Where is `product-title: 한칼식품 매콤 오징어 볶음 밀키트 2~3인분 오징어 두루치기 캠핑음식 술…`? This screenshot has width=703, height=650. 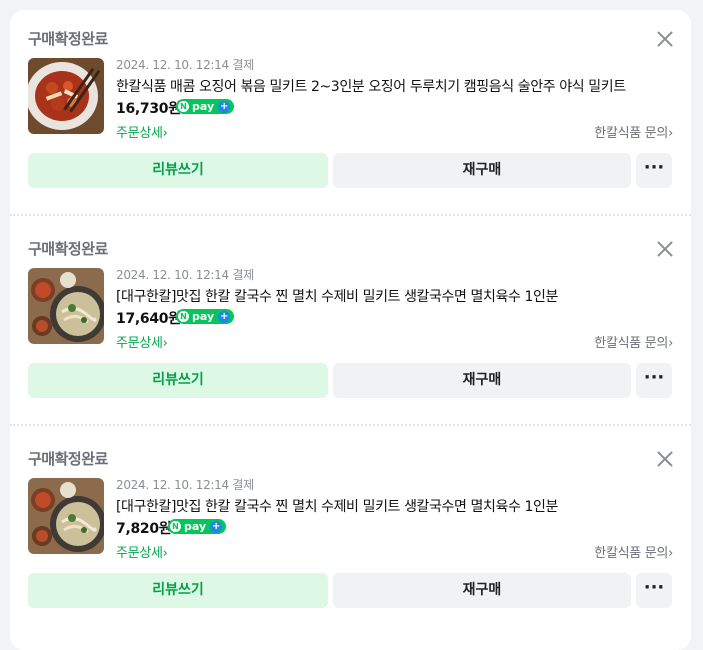
product-title: 한칼식품 매콤 오징어 볶음 밀키트 2~3인분 오징어 두루치기 캠핑음식 술… is located at coordinates (396, 86).